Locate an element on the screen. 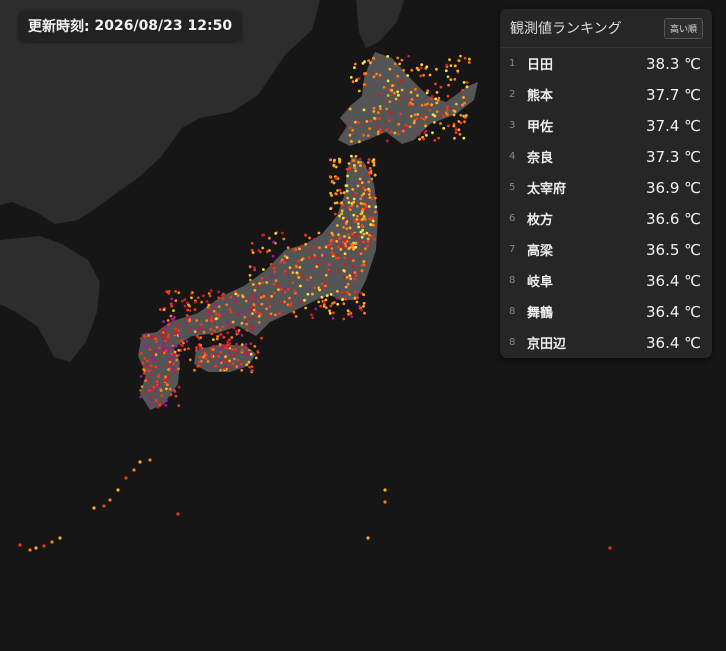 The width and height of the screenshot is (726, 651). ranking-row: 6 枚方 36.6 ℃ is located at coordinates (606, 218).